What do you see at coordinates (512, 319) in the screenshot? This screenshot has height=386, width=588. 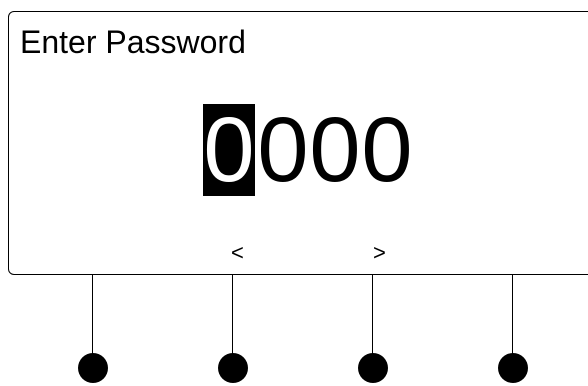 I see `softkey-4-leader-line` at bounding box center [512, 319].